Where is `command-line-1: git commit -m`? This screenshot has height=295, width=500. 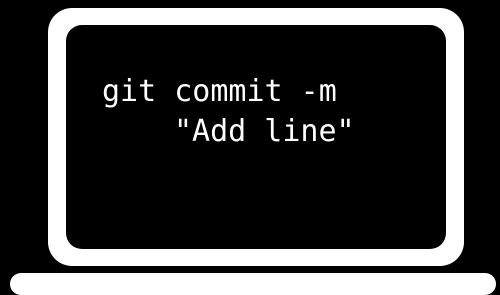
command-line-1: git commit -m is located at coordinates (219, 91).